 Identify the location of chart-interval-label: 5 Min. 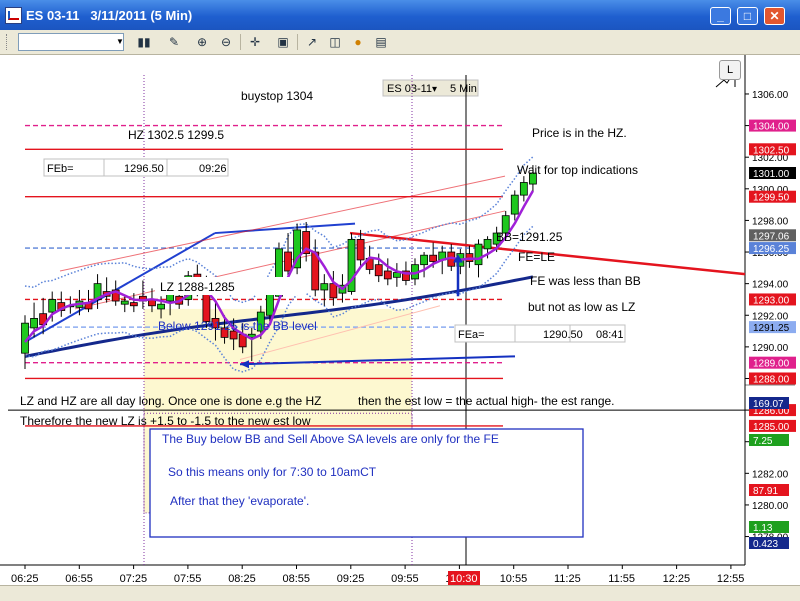
(463, 89).